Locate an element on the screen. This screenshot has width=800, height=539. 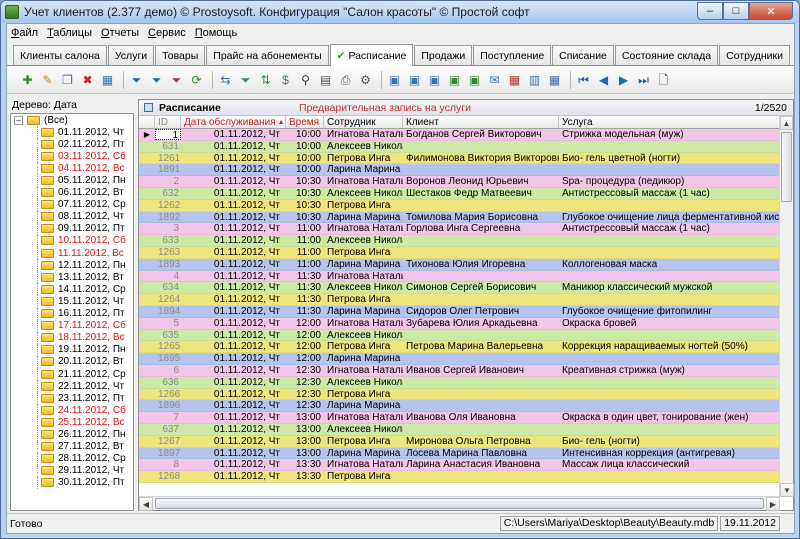
cell-time: 11:30 is located at coordinates (305, 299).